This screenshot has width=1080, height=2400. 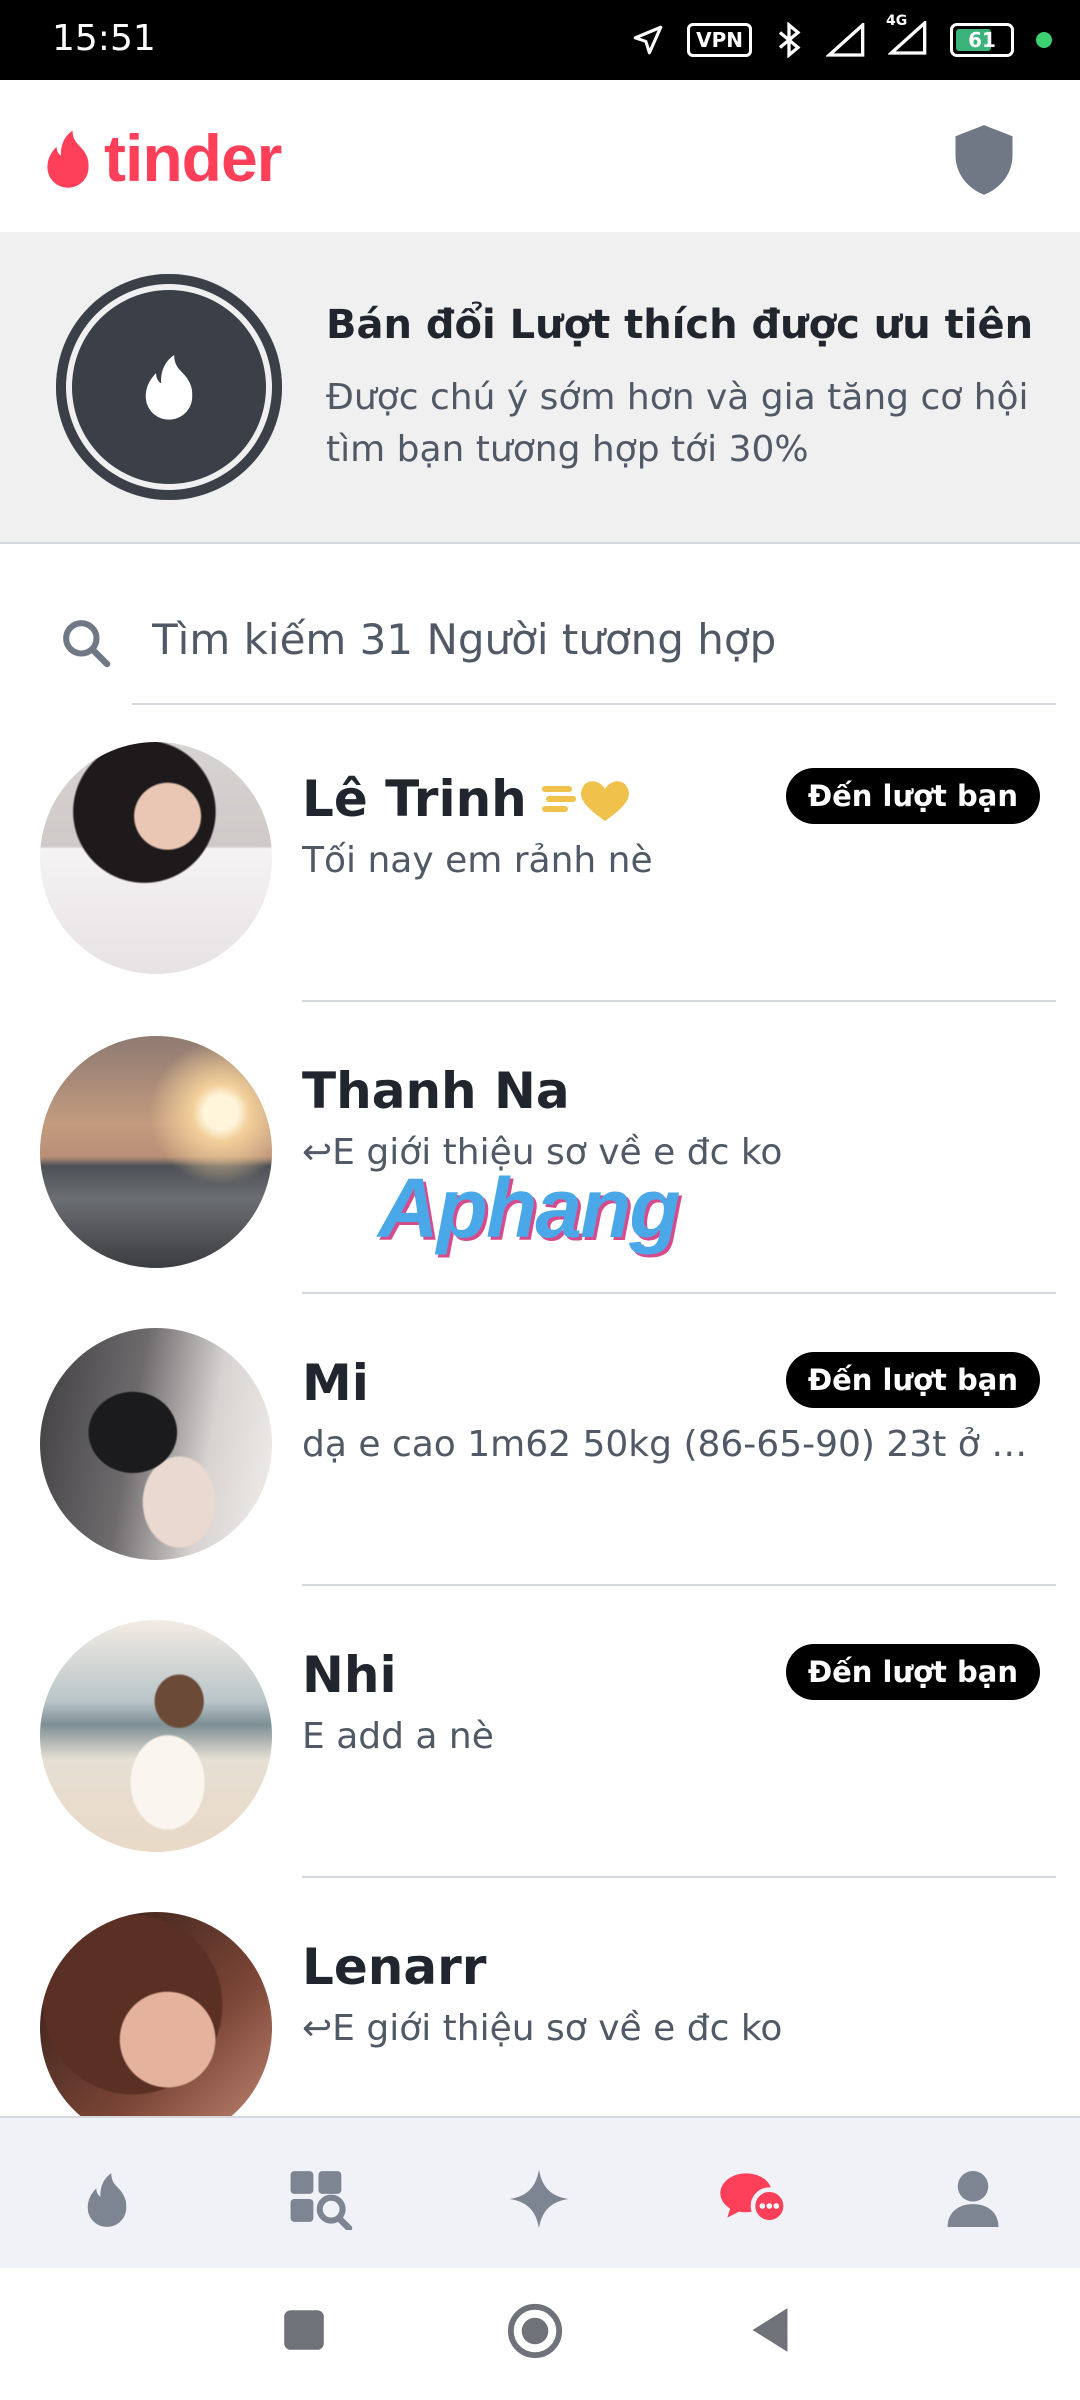 What do you see at coordinates (529, 1208) in the screenshot?
I see `watermark-logo: Aphang` at bounding box center [529, 1208].